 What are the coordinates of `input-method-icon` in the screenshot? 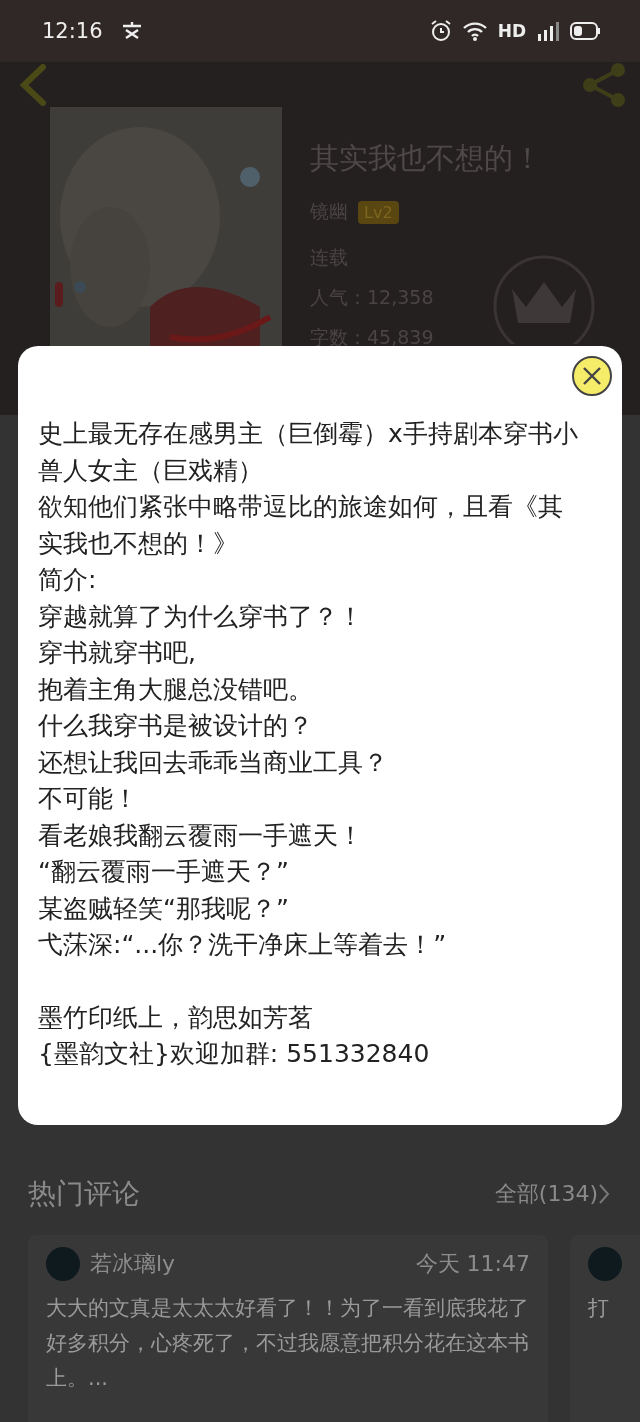 It's located at (131, 31).